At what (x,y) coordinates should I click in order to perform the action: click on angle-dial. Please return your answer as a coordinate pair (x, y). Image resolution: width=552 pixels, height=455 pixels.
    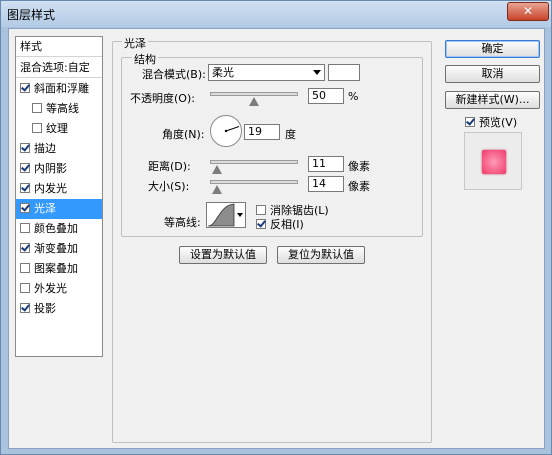
    Looking at the image, I should click on (226, 131).